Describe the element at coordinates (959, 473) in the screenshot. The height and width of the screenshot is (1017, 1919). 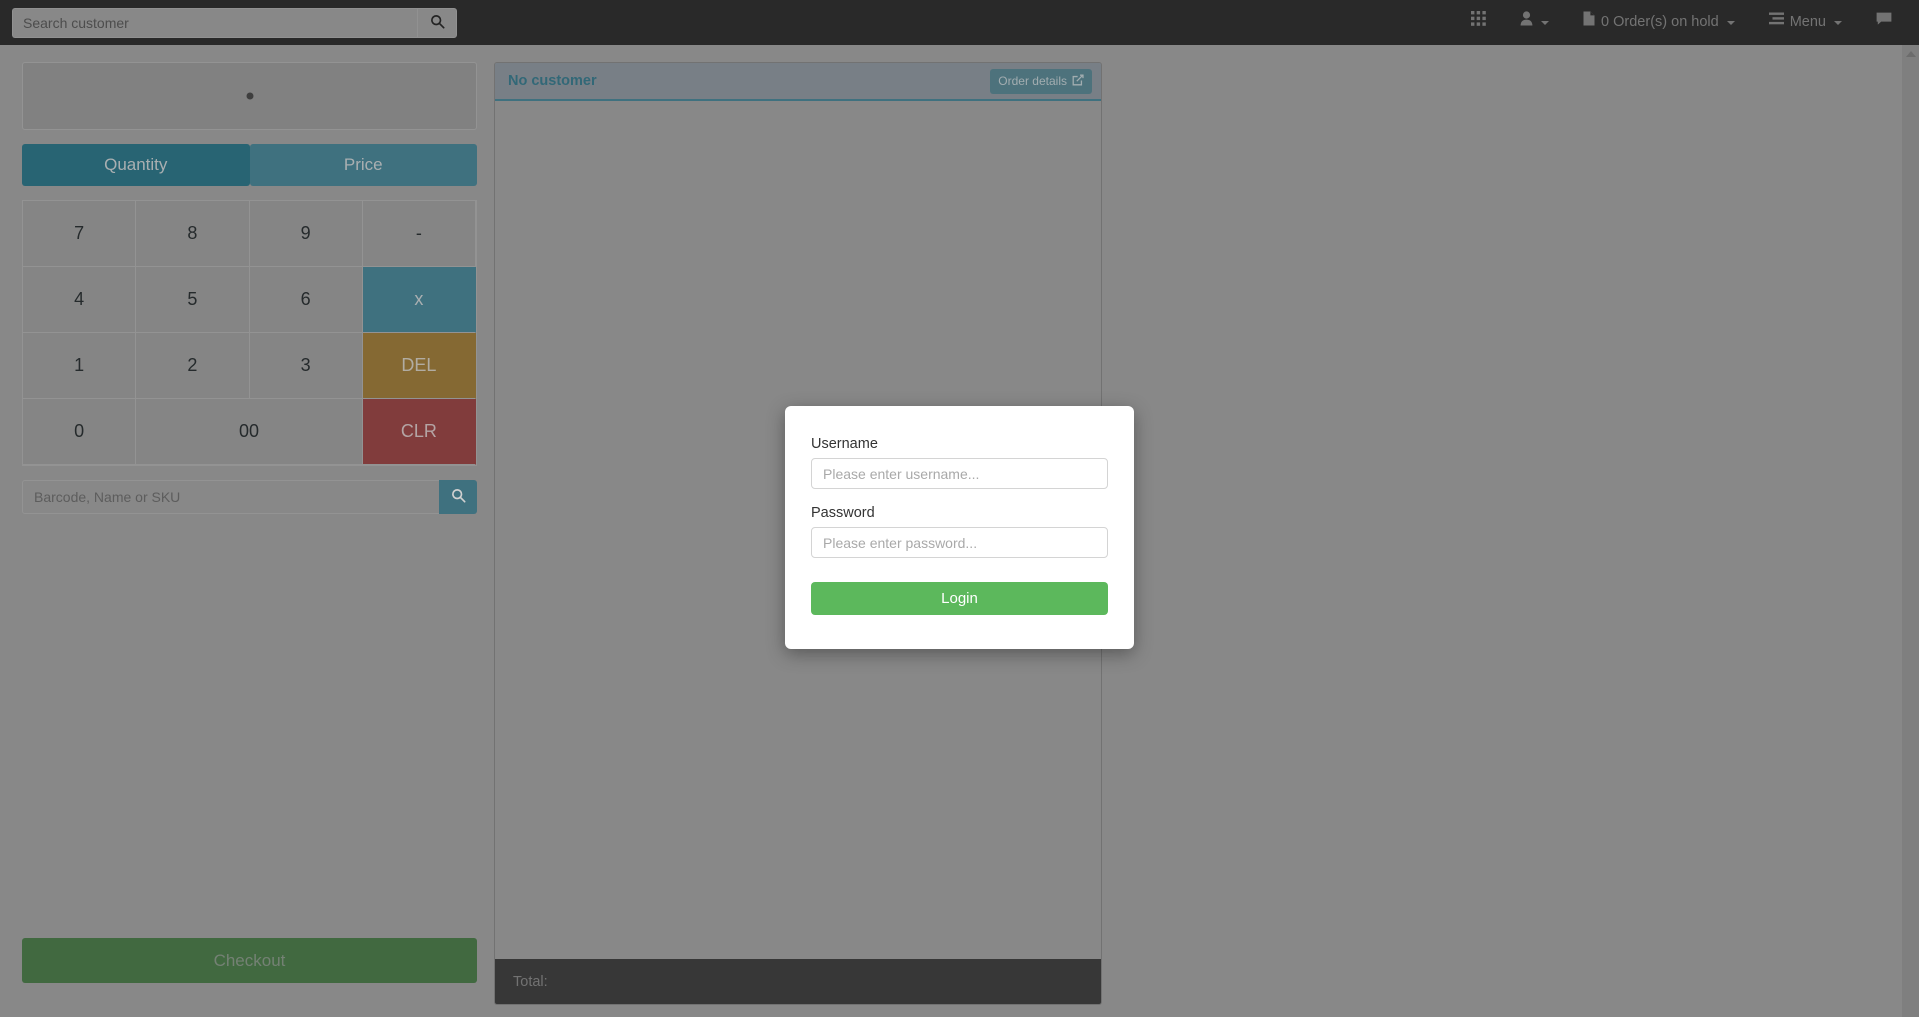
I see `username-input` at that location.